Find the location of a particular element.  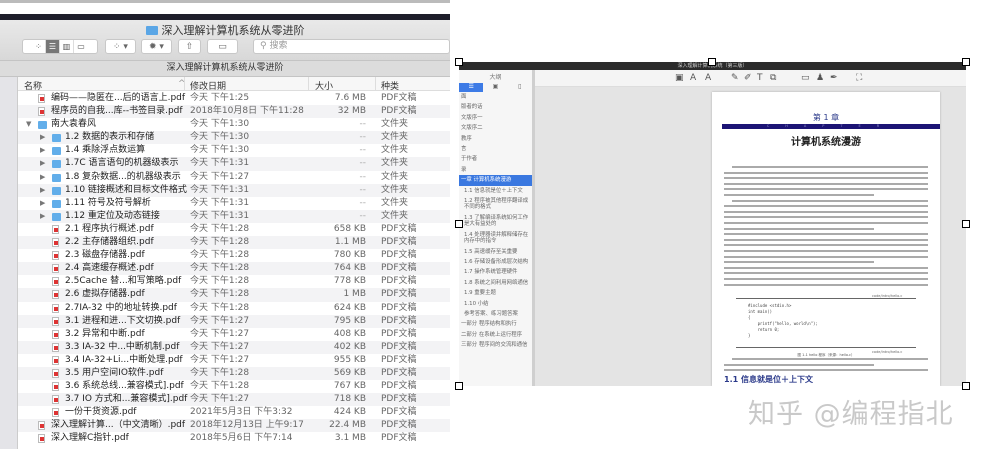

file-row: 3.5 用户空间IO软件.pdf 今天 下午1:28 569 KB PDF文稿 is located at coordinates (234, 373).